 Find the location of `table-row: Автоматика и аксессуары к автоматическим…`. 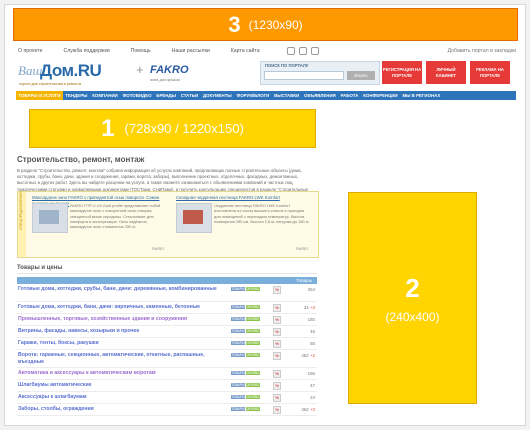

table-row: Автоматика и аксессуары к автоматическим… is located at coordinates (167, 374).